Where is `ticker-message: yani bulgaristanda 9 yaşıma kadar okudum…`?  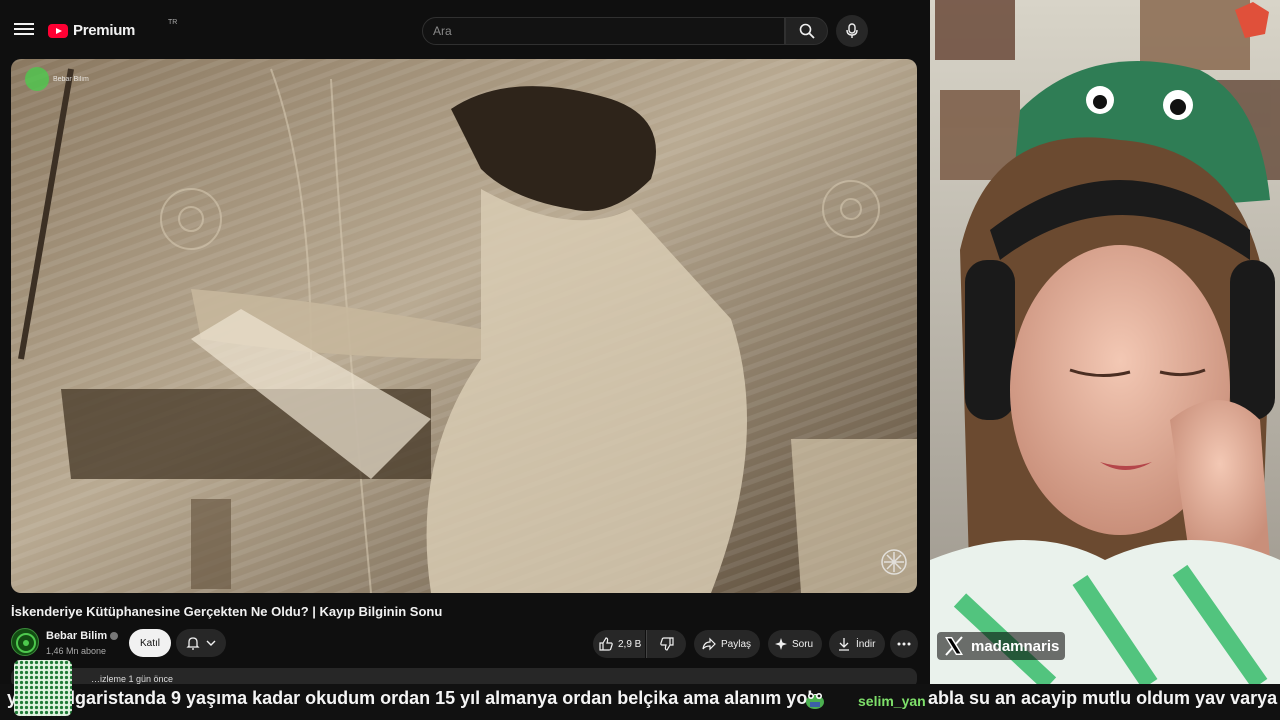
ticker-message: yani bulgaristanda 9 yaşıma kadar okudum… is located at coordinates (412, 698).